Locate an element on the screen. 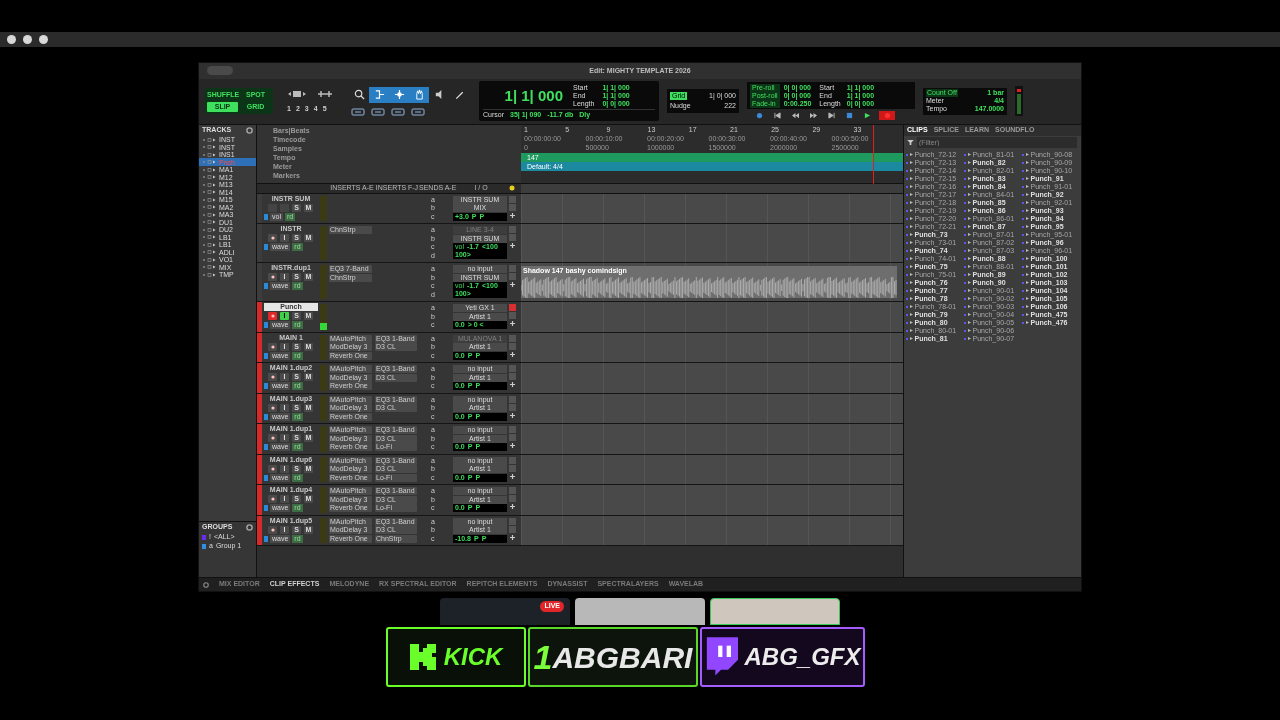  record-button is located at coordinates (887, 116).